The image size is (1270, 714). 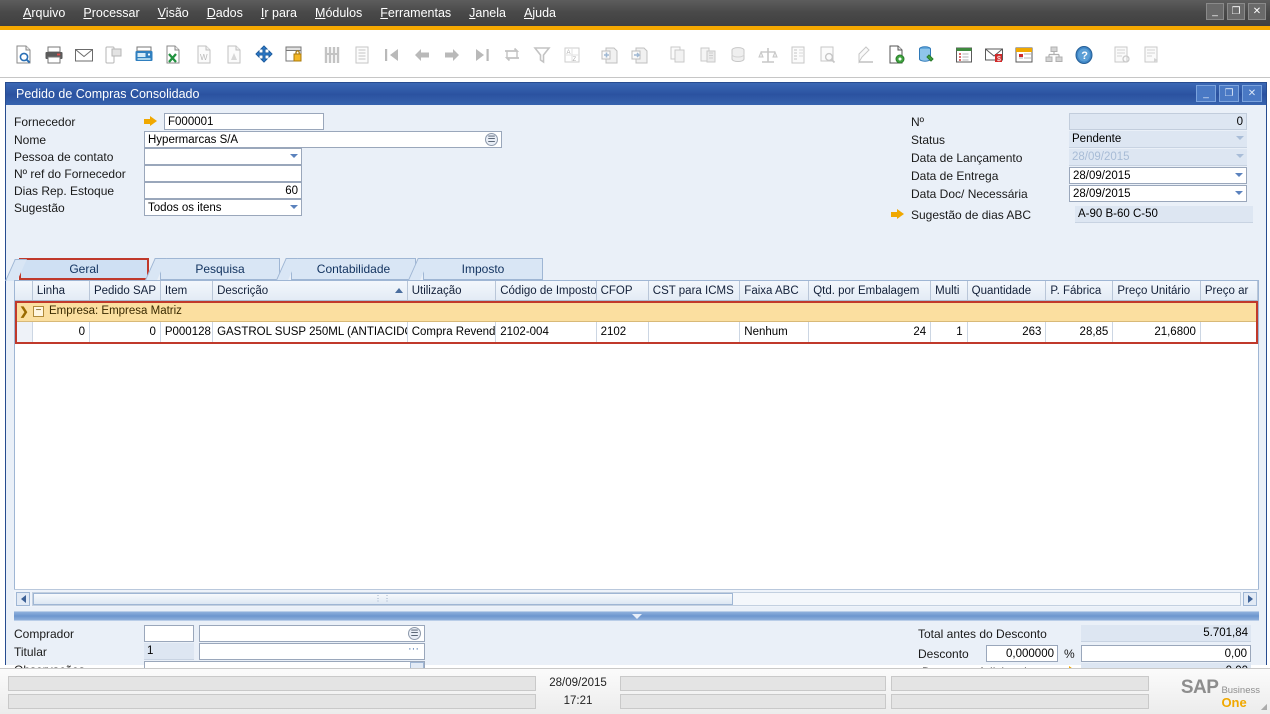 What do you see at coordinates (870, 290) in the screenshot?
I see `grid-header-qtd-embalagem: Qtd. por Embalagem` at bounding box center [870, 290].